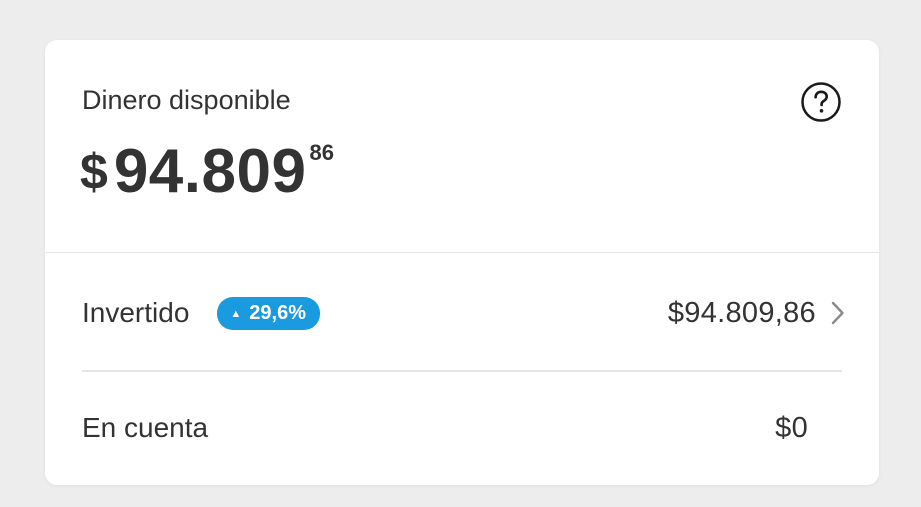 The image size is (921, 507). I want to click on invested-value: $94.809,86, so click(741, 312).